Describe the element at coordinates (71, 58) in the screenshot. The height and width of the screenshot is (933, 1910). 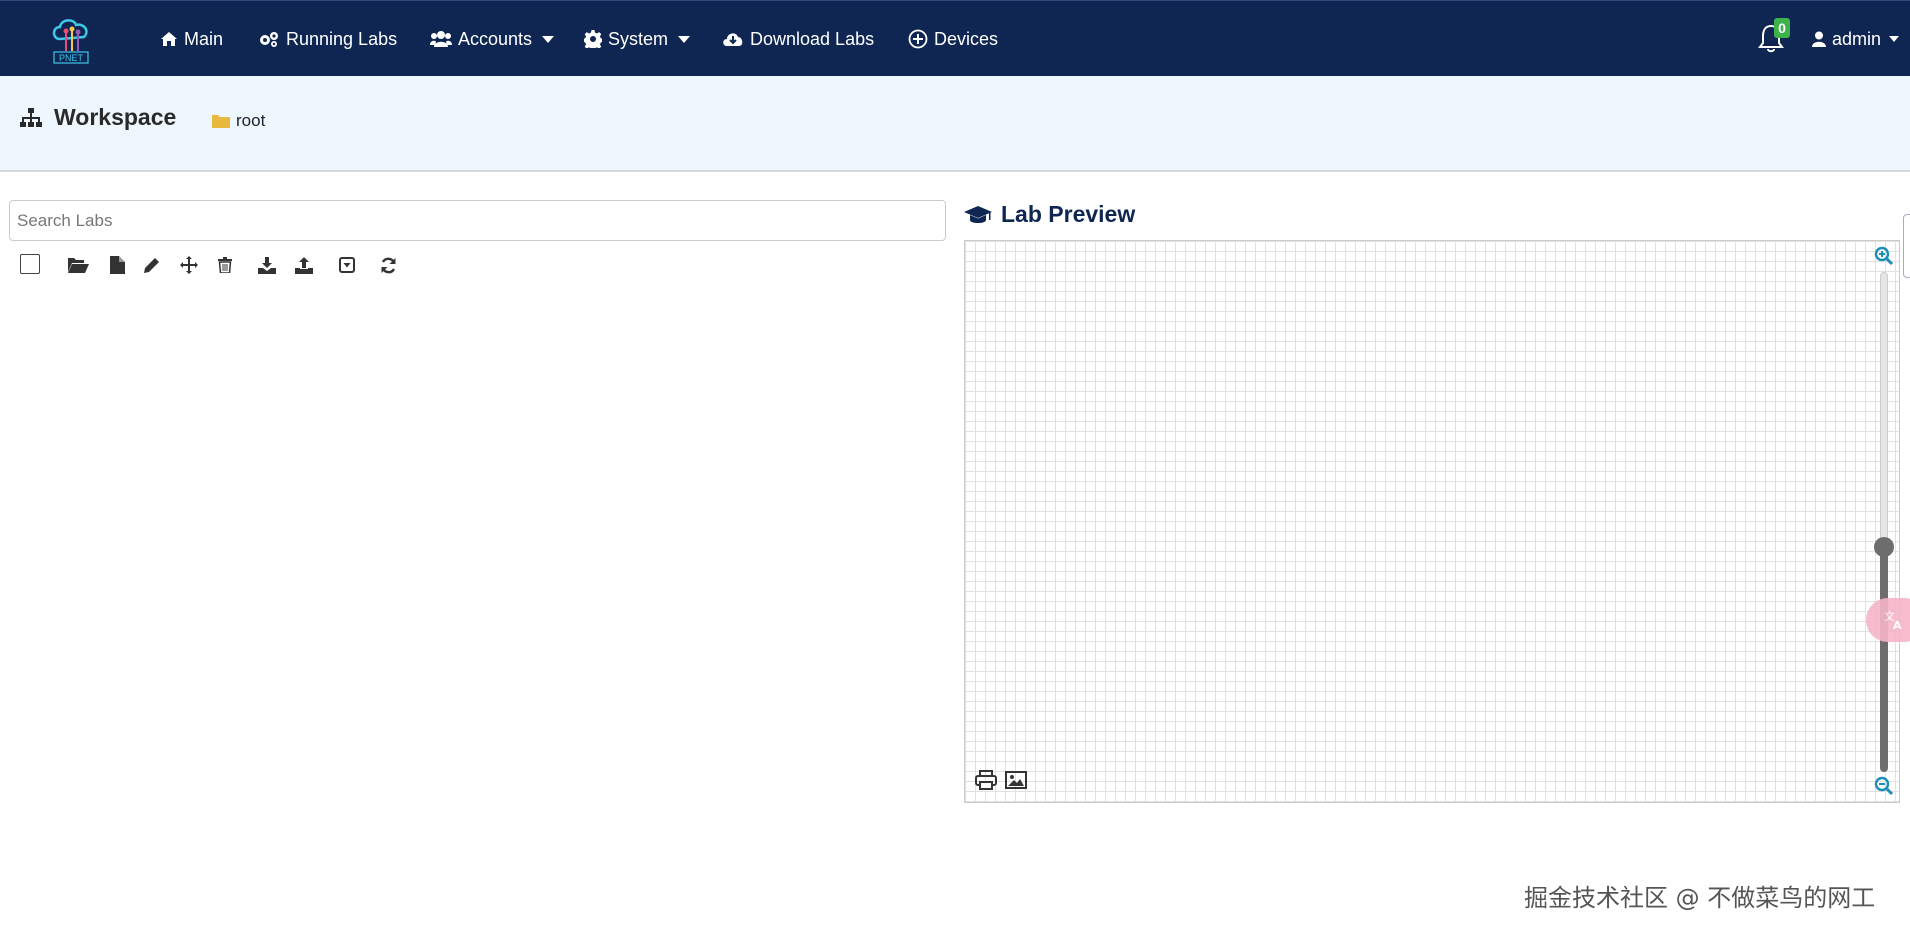
I see `logo-text: PNET` at that location.